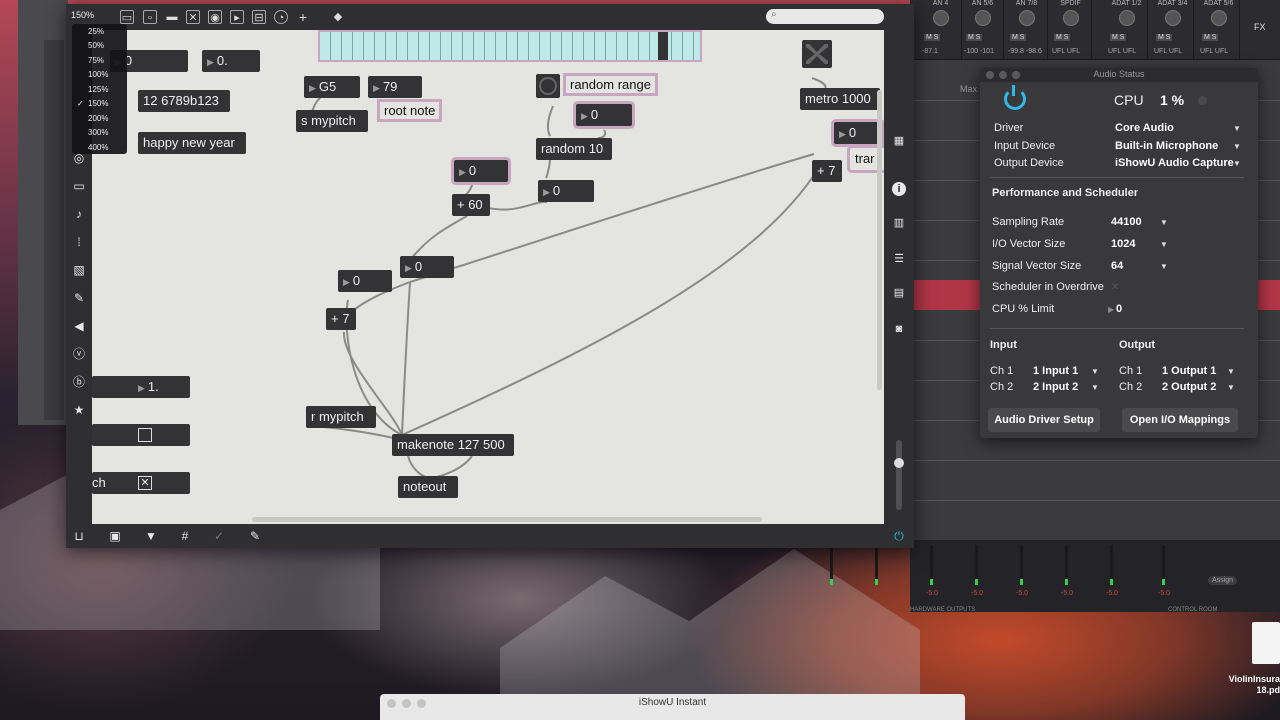 The image size is (1280, 720). I want to click on horizontal-scrollbar, so click(507, 519).